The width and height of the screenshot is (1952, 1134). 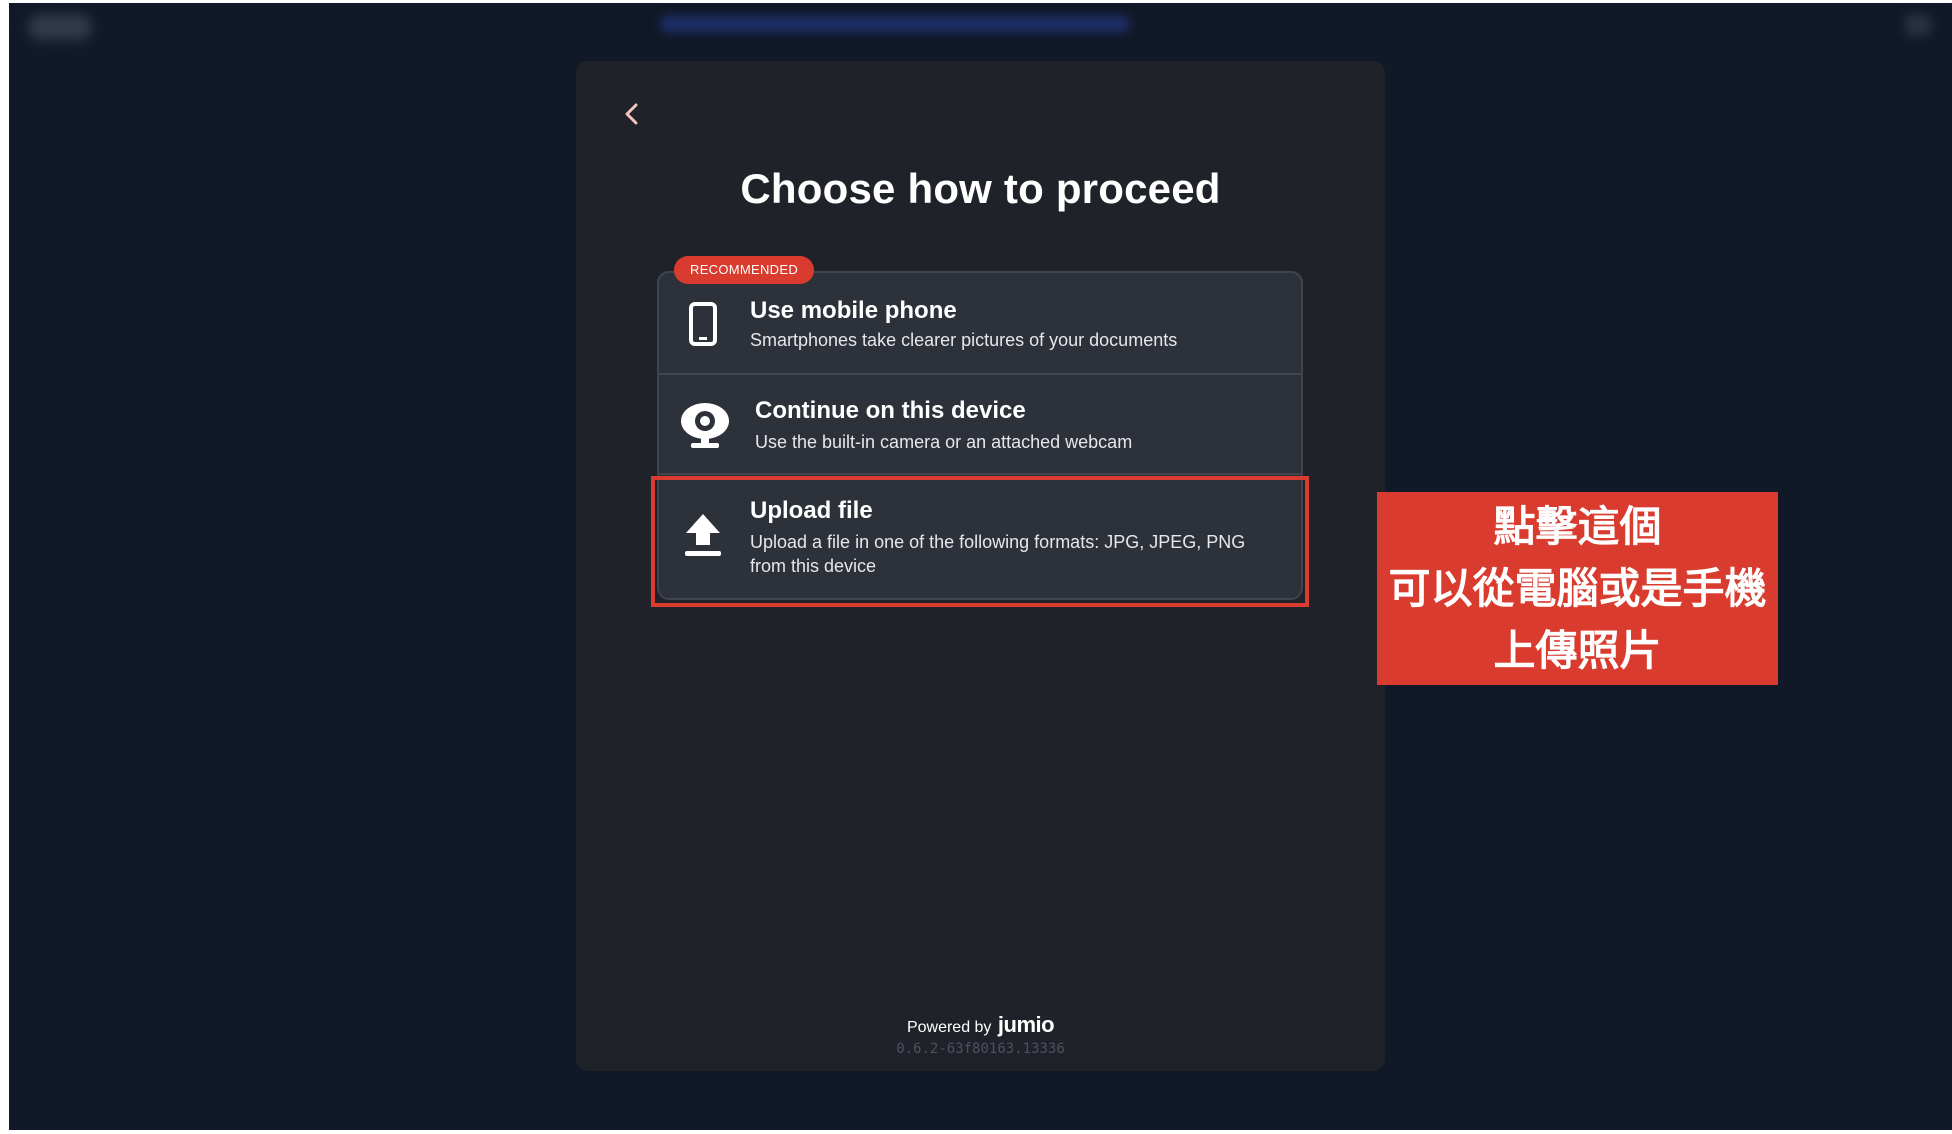 What do you see at coordinates (1577, 650) in the screenshot?
I see `annotation-line: 上傳照片` at bounding box center [1577, 650].